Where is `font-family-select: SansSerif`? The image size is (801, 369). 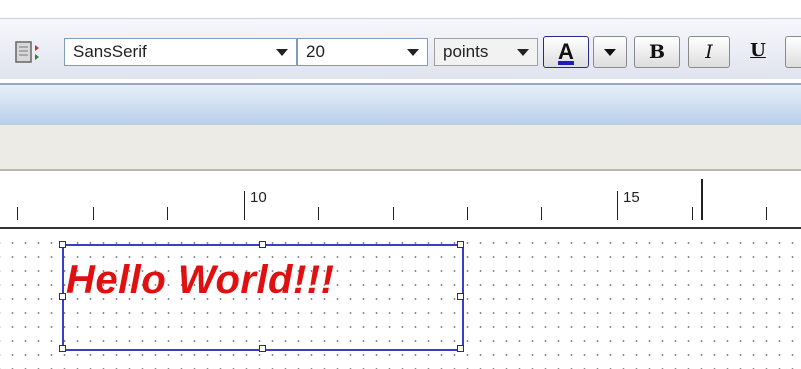
font-family-select: SansSerif is located at coordinates (180, 52).